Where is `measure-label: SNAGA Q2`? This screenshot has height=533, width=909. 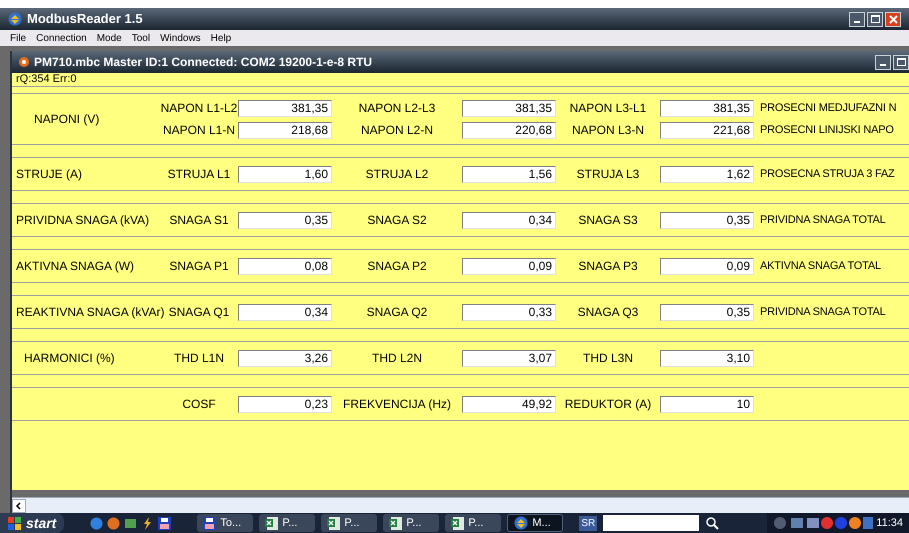
measure-label: SNAGA Q2 is located at coordinates (397, 312).